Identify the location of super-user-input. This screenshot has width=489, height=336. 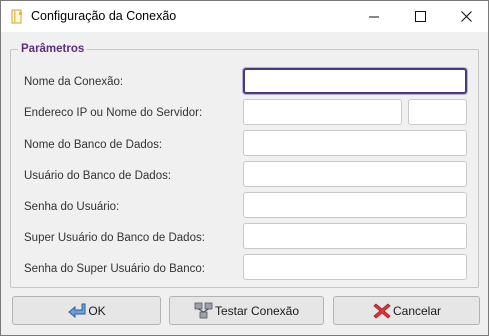
(355, 236).